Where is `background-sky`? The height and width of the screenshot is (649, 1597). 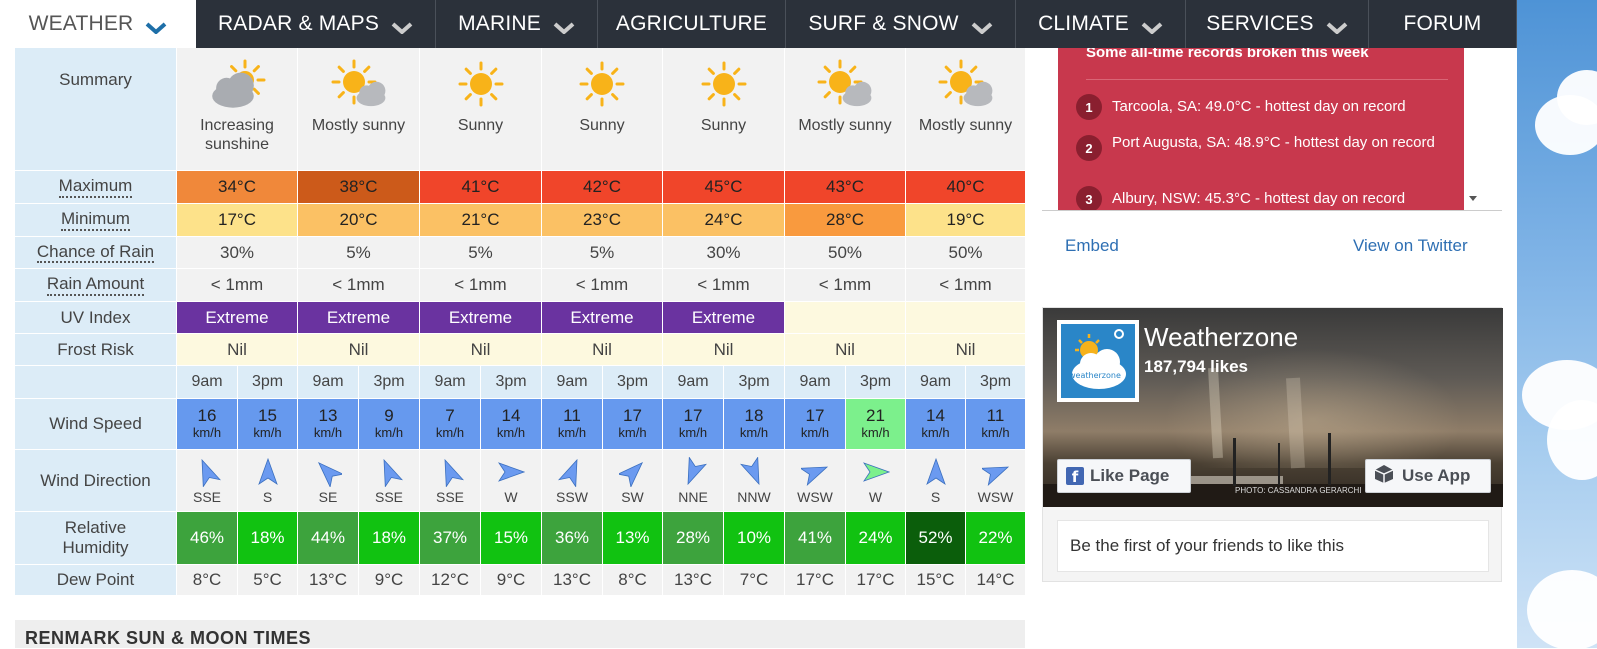
background-sky is located at coordinates (1557, 324).